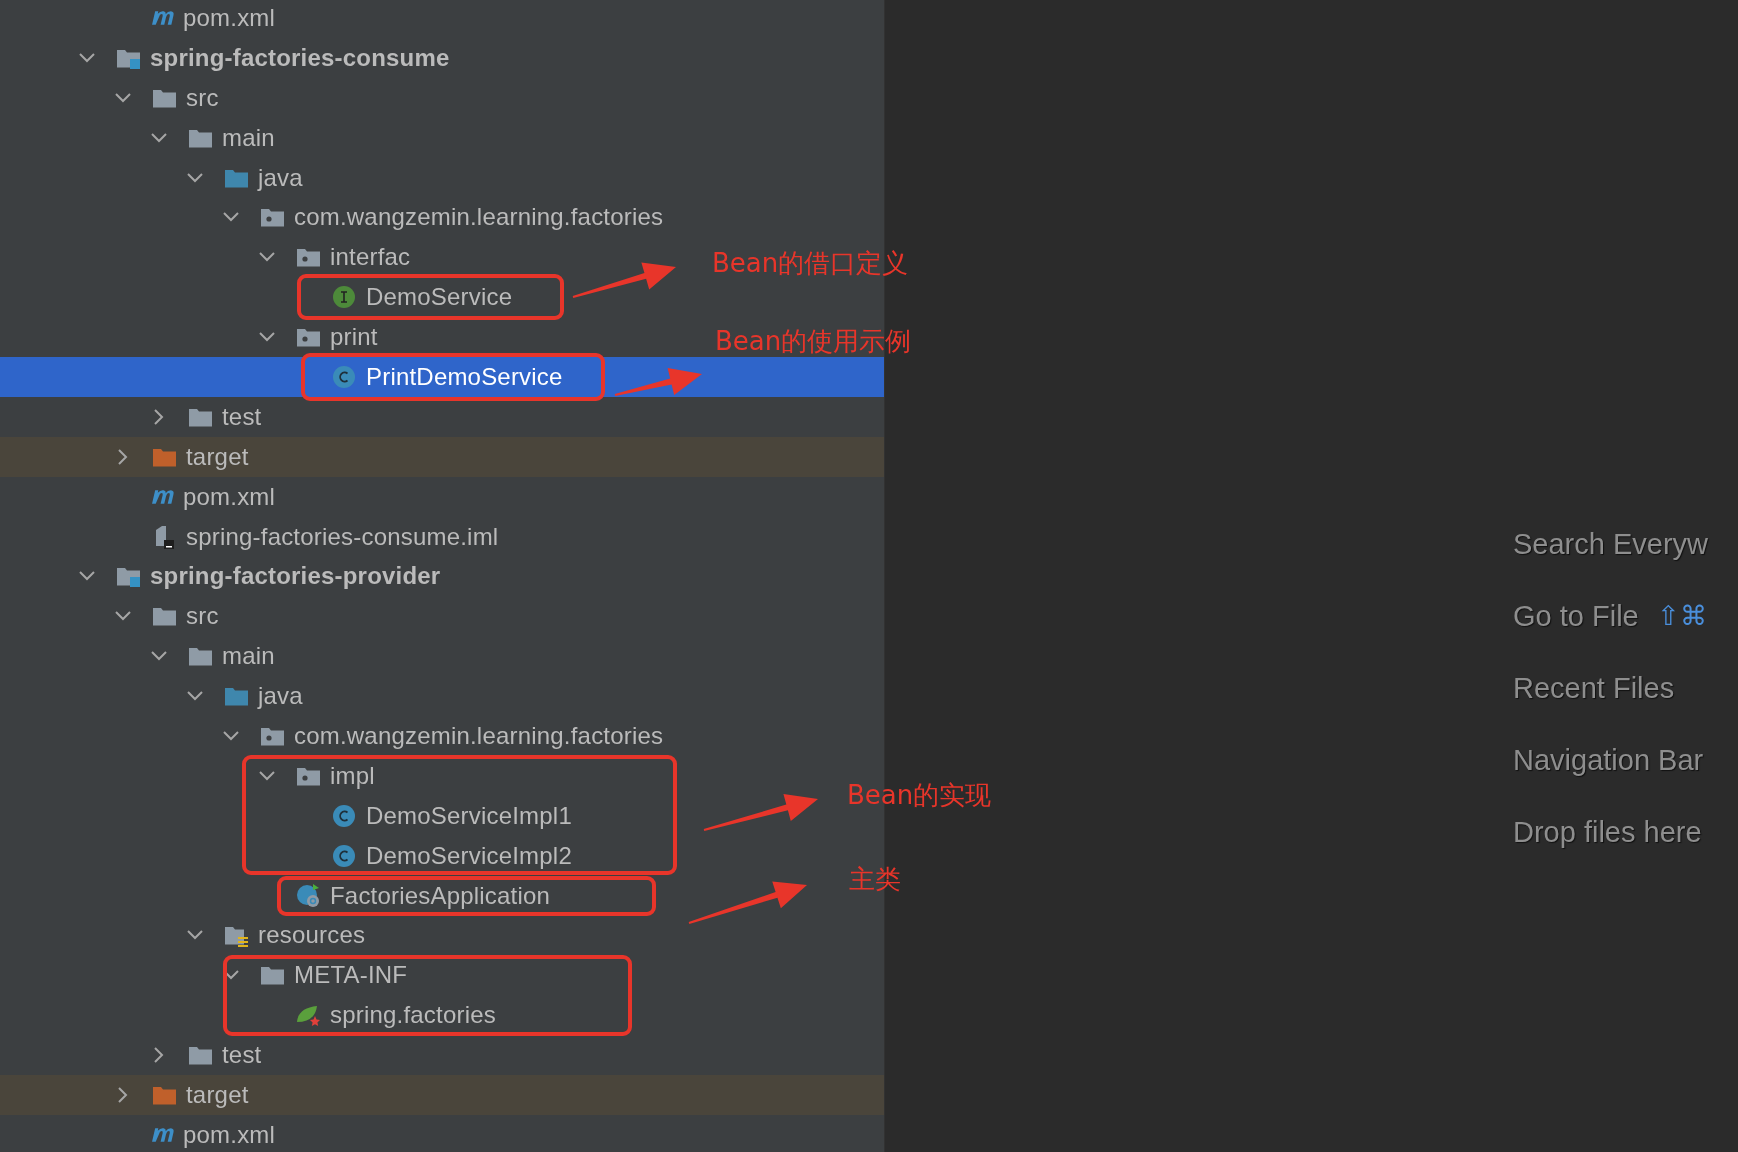  What do you see at coordinates (1610, 544) in the screenshot?
I see `hint-text: Search Everyw` at bounding box center [1610, 544].